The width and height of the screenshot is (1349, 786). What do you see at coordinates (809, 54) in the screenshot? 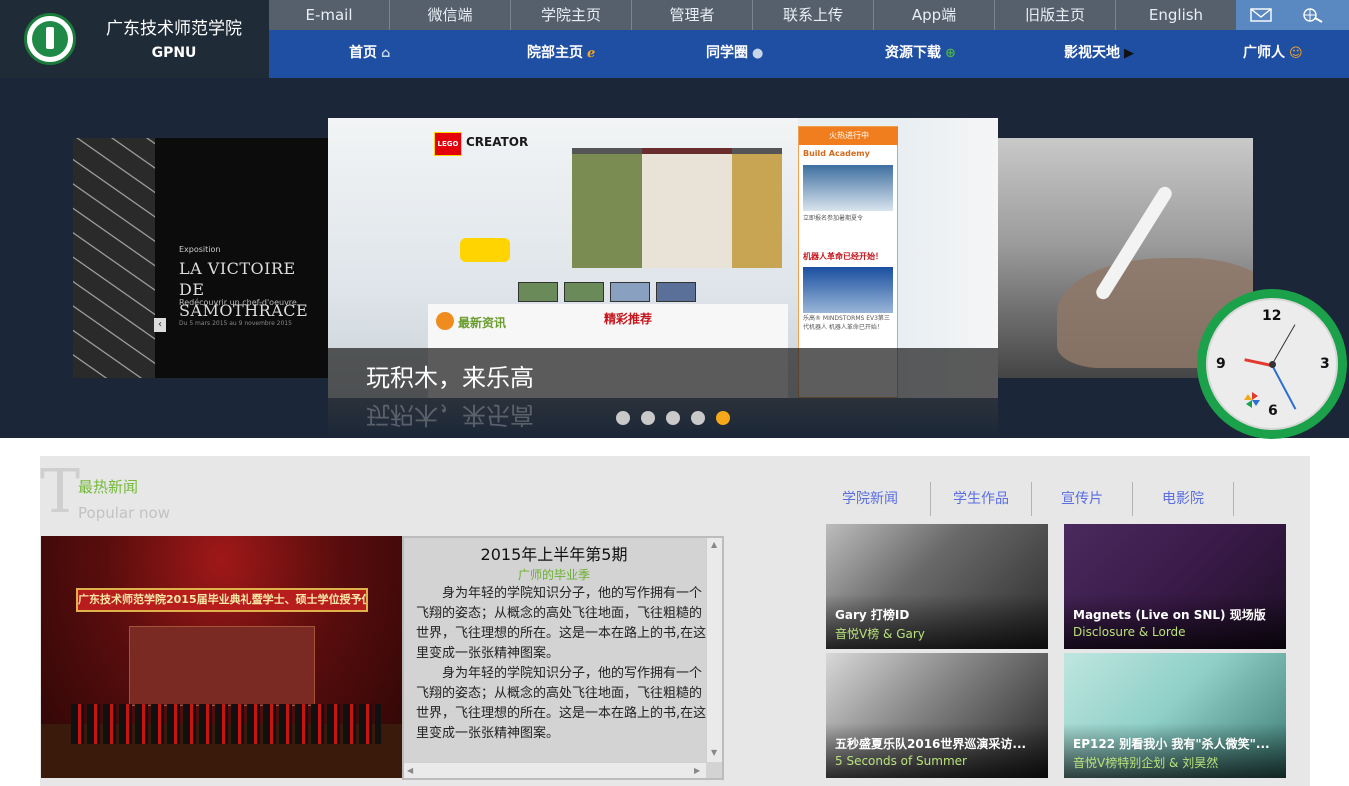
I see `main-nav: 首页 ⌂ 院部主页 ℯ 同学圈 ● 资源下载 ⊕ 影视天地 ▶ 广师人 ☺` at bounding box center [809, 54].